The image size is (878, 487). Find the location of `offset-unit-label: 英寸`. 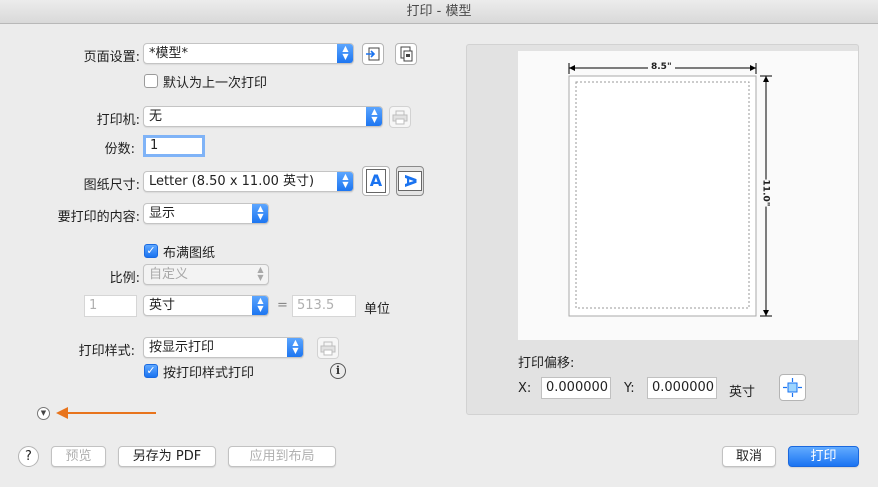

offset-unit-label: 英寸 is located at coordinates (742, 392).